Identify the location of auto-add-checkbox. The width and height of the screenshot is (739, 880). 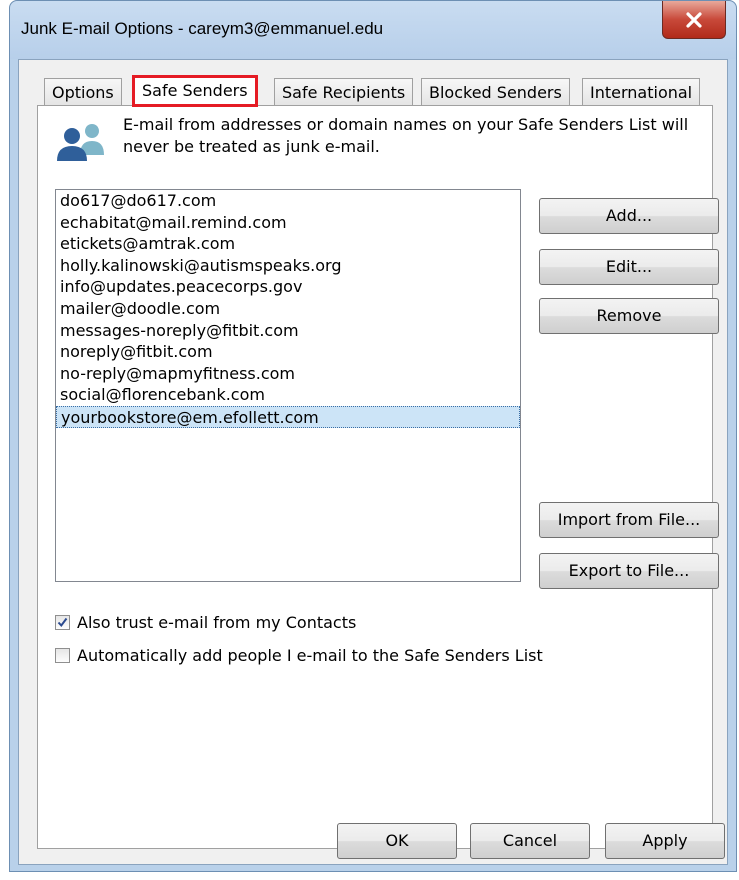
(62, 655).